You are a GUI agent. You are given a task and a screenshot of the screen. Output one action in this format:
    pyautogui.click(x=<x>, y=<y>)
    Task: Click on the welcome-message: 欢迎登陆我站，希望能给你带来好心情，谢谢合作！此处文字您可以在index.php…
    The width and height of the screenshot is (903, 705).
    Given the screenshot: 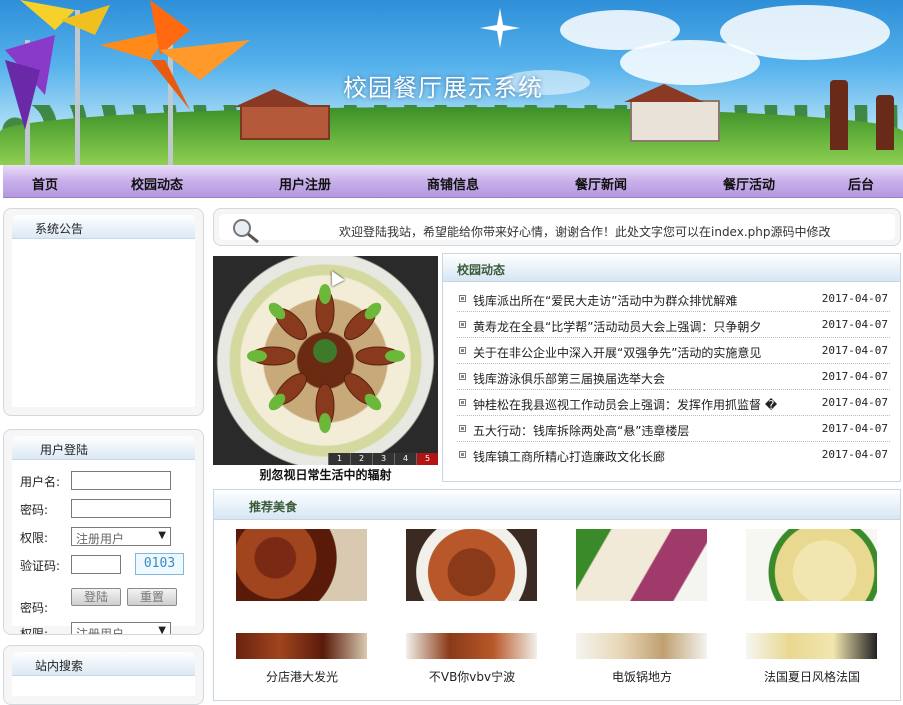 What is the action you would take?
    pyautogui.click(x=585, y=232)
    